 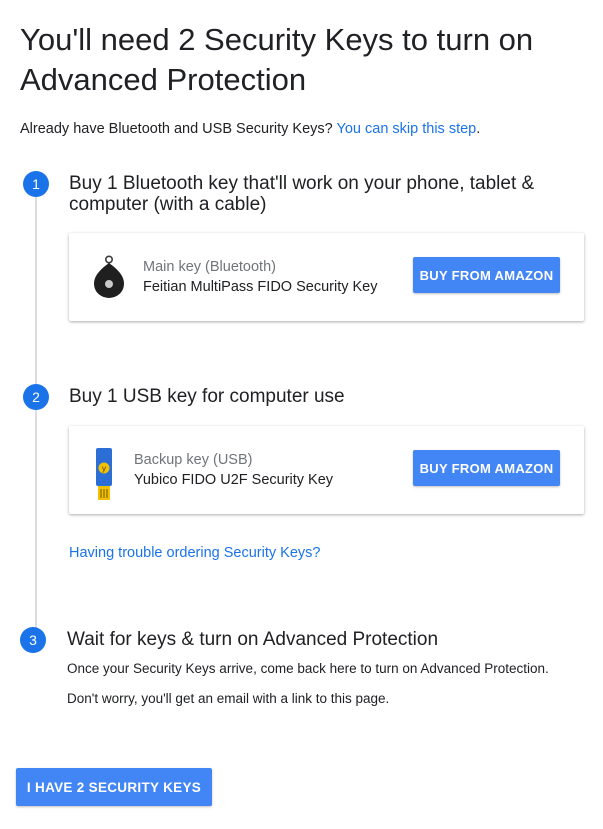 What do you see at coordinates (104, 468) in the screenshot?
I see `svg-text: y` at bounding box center [104, 468].